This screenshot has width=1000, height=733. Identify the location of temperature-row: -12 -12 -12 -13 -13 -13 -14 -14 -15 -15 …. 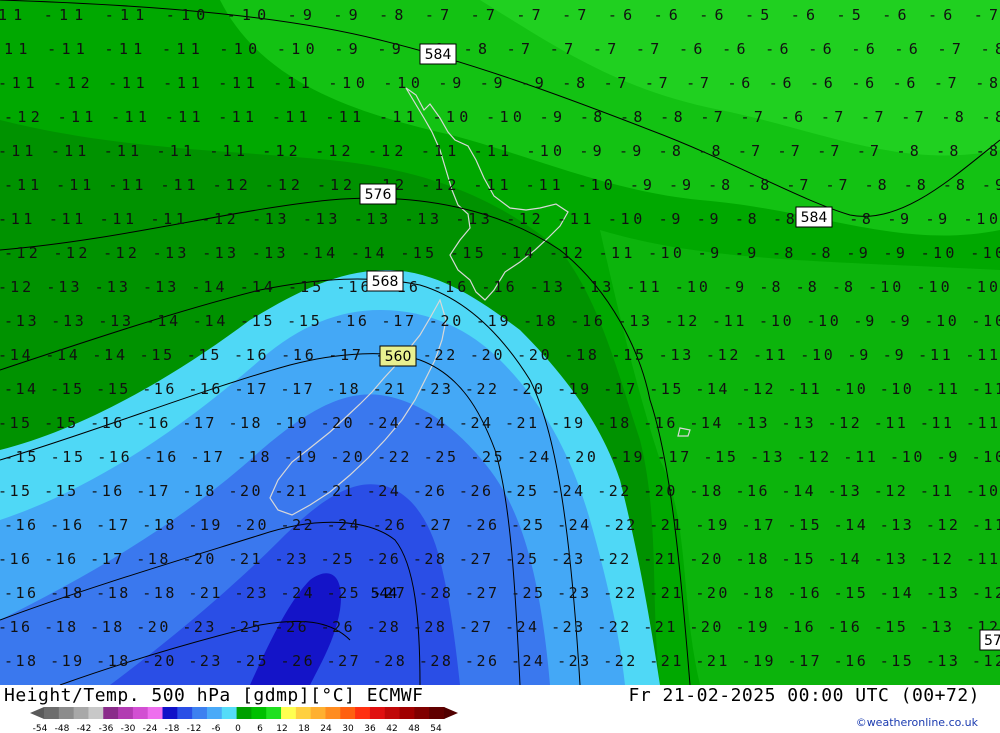
(502, 253).